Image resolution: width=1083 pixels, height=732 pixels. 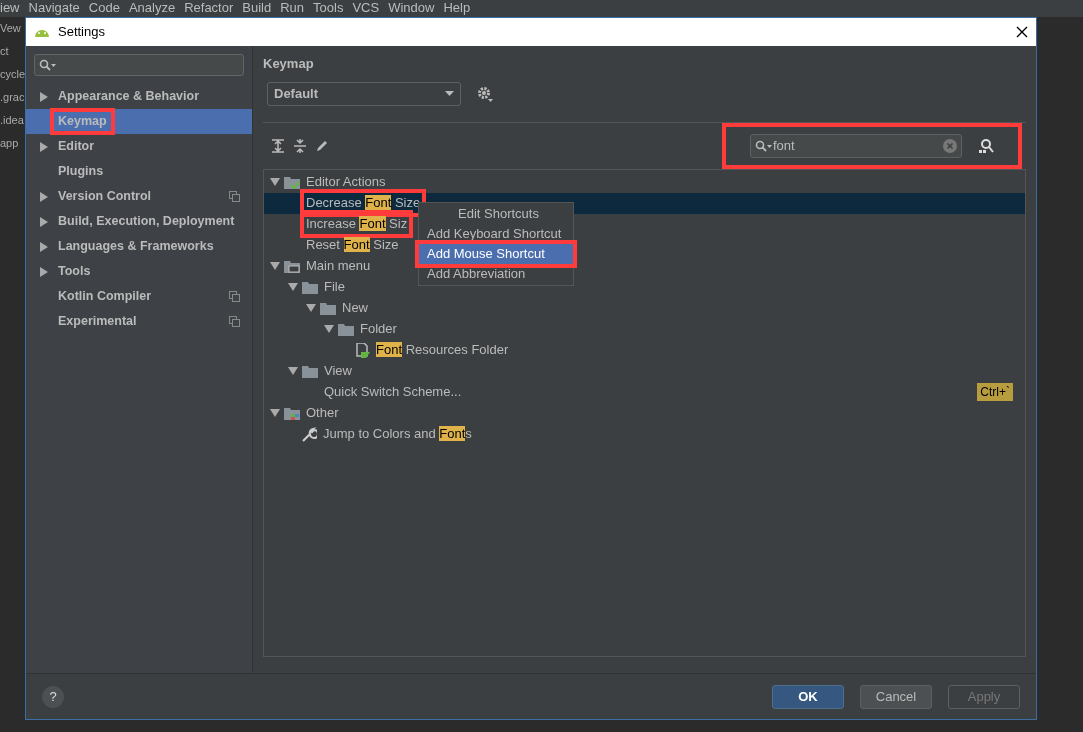 What do you see at coordinates (363, 350) in the screenshot?
I see `file-icon` at bounding box center [363, 350].